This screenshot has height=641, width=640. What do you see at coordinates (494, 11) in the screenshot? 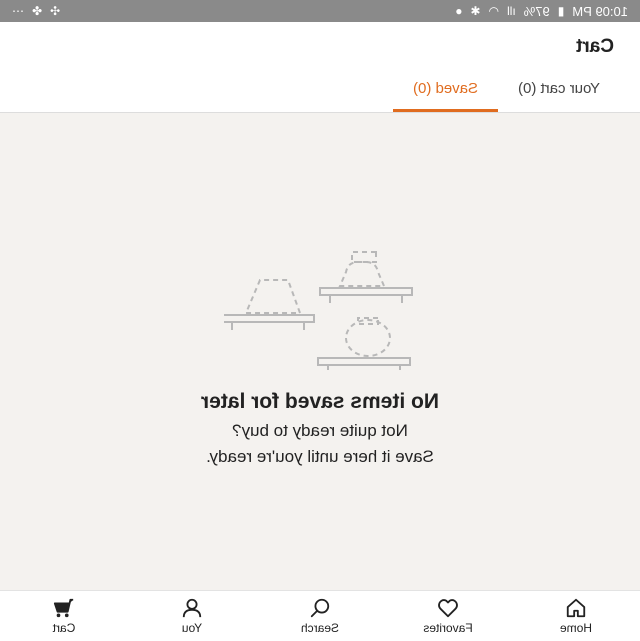
I see `wifi-icon: ◠` at bounding box center [494, 11].